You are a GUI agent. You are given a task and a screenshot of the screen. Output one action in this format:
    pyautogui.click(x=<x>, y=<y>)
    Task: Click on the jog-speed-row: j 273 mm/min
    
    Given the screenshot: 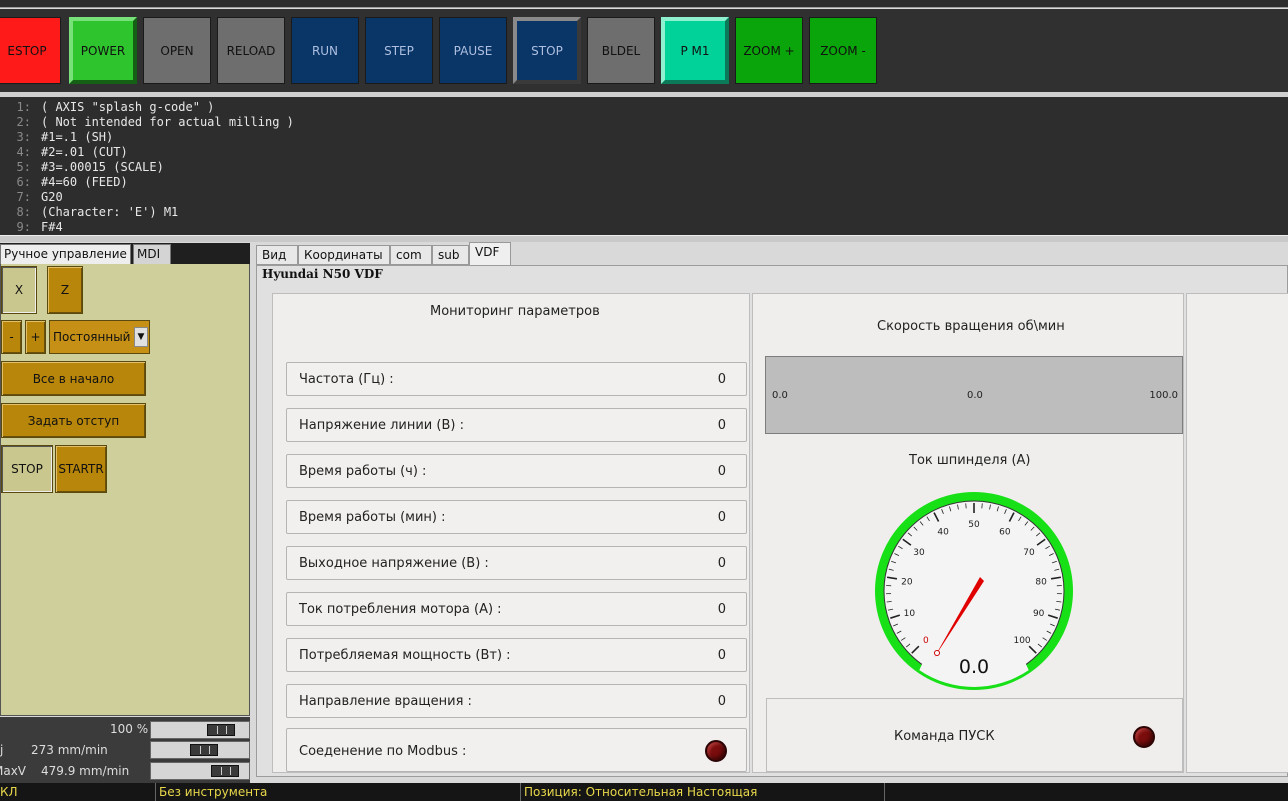 What is the action you would take?
    pyautogui.click(x=125, y=751)
    